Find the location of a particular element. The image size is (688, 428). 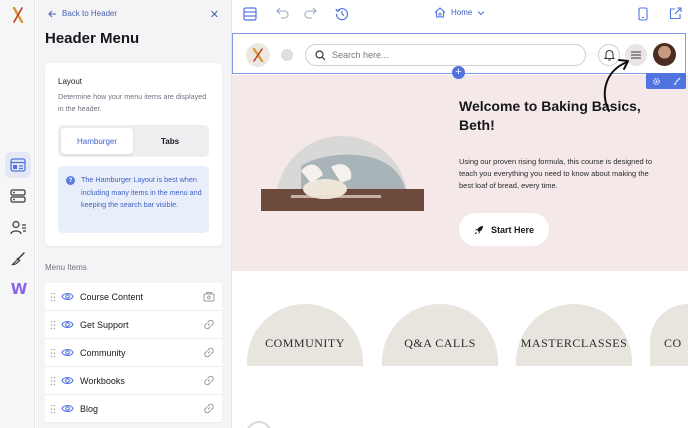

menu-items-label: Menu Items is located at coordinates (66, 267).